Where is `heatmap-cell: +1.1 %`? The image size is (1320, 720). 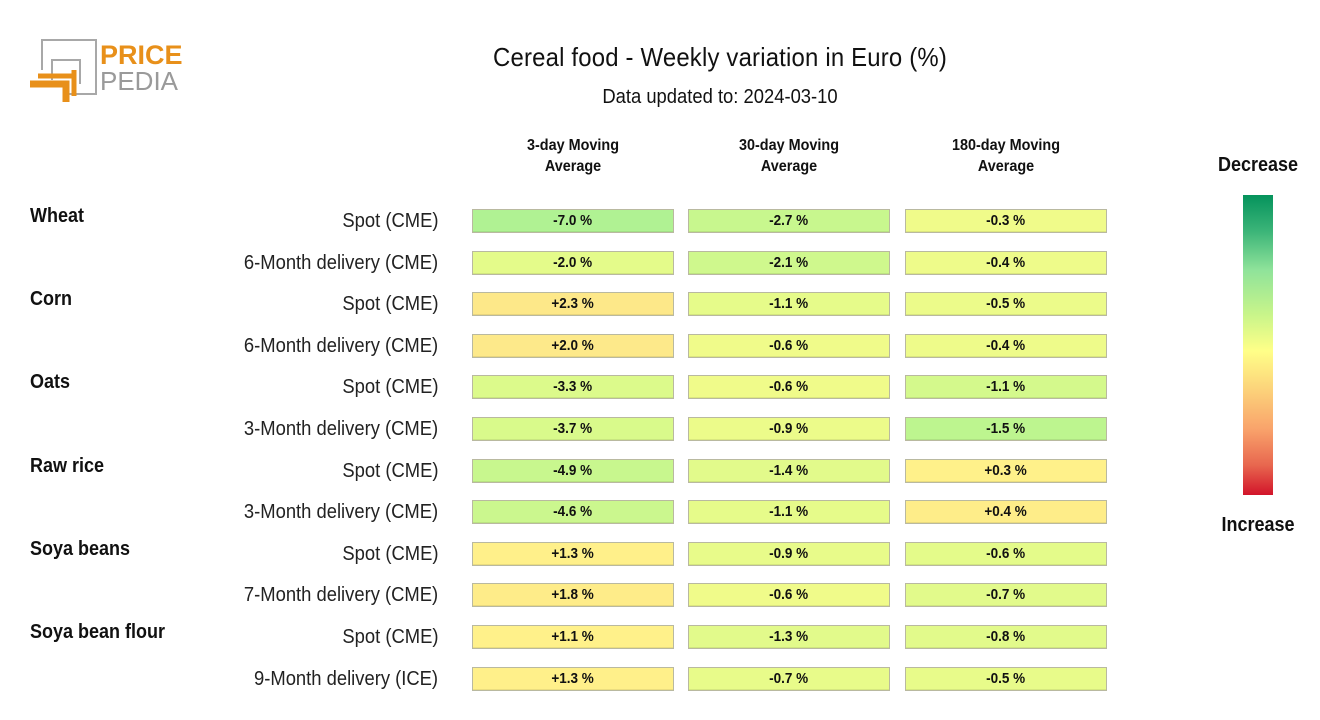
heatmap-cell: +1.1 % is located at coordinates (573, 637).